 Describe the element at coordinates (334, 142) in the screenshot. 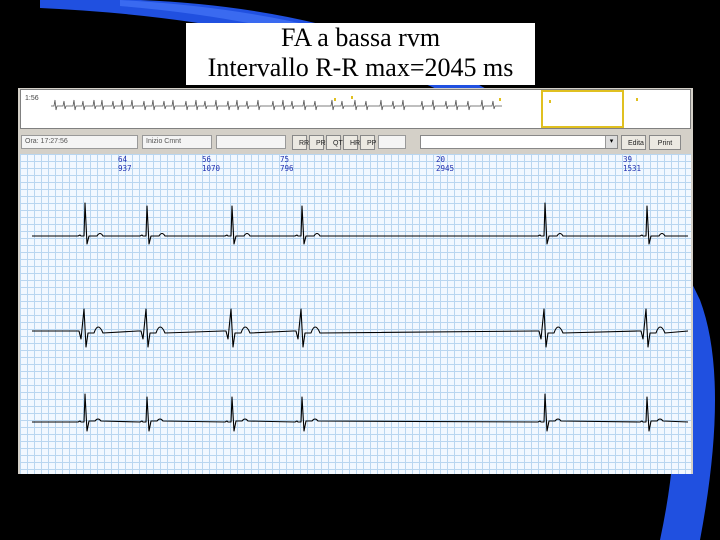

I see `qt-button: QT` at that location.